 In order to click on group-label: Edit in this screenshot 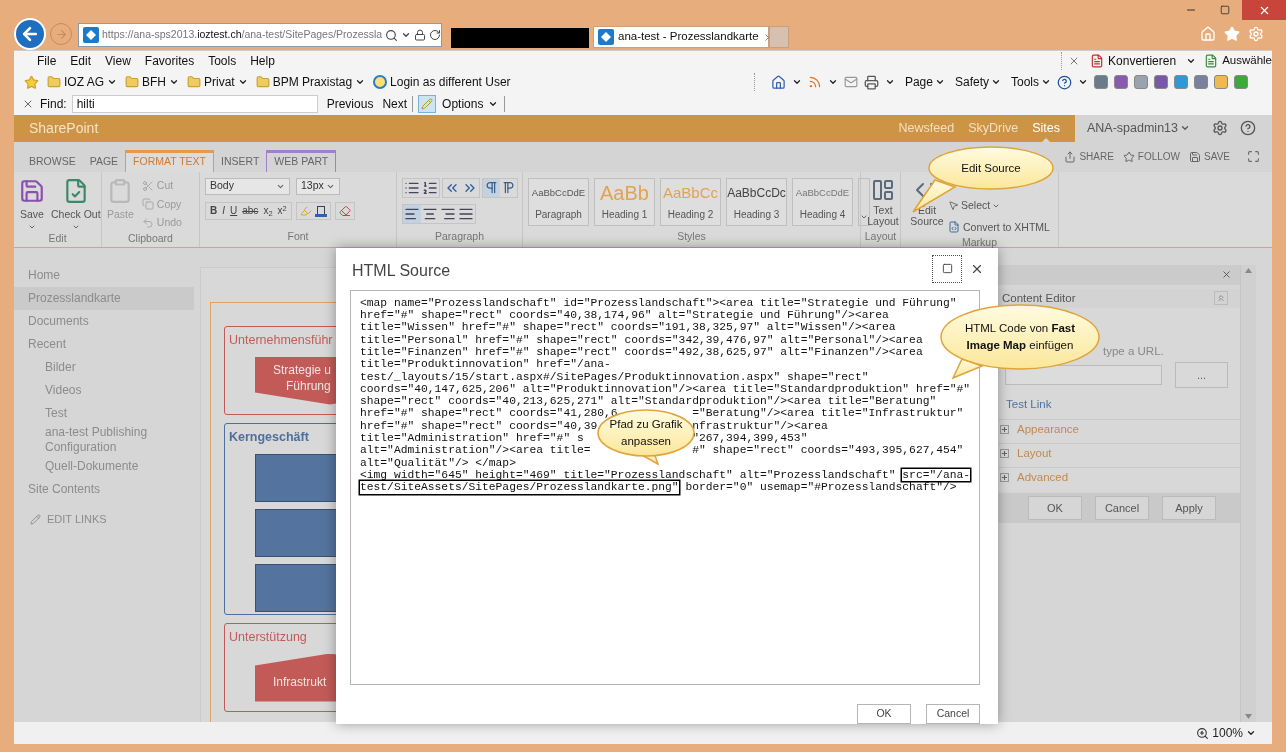, I will do `click(57, 238)`.